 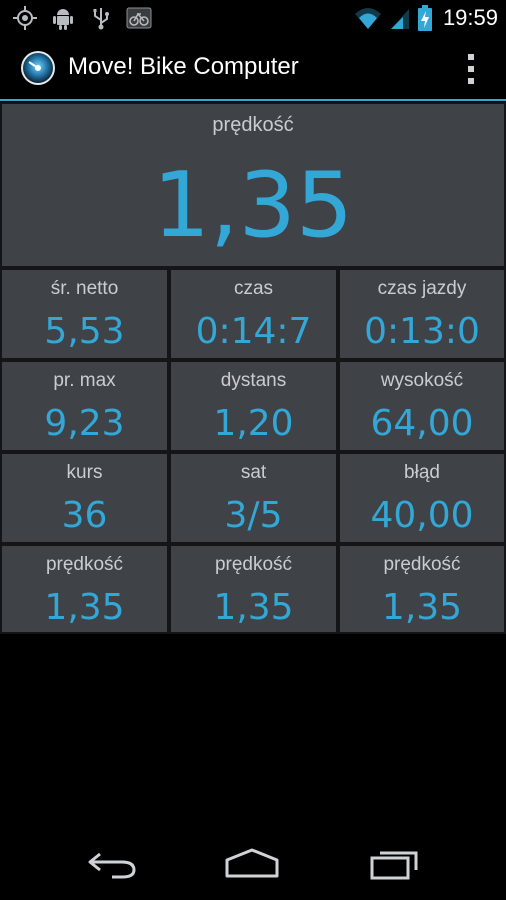 I want to click on app-title: Move! Bike Computer, so click(x=183, y=66).